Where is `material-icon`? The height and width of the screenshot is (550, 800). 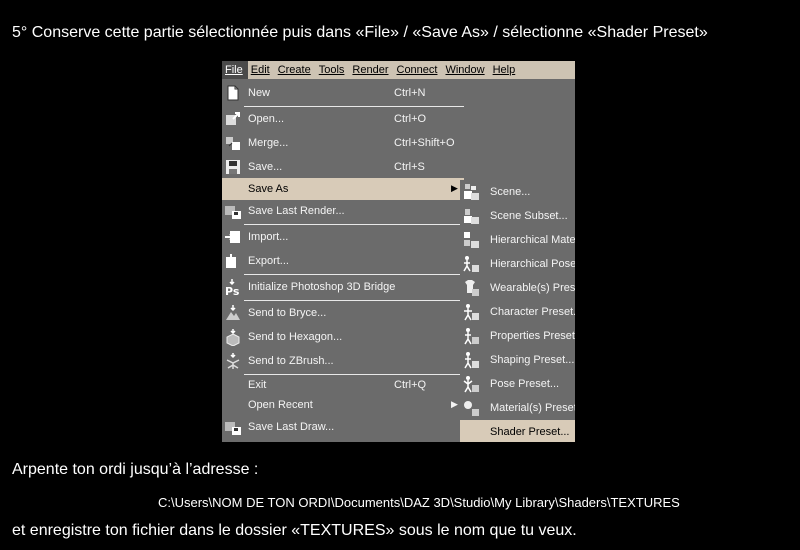
material-icon is located at coordinates (471, 408).